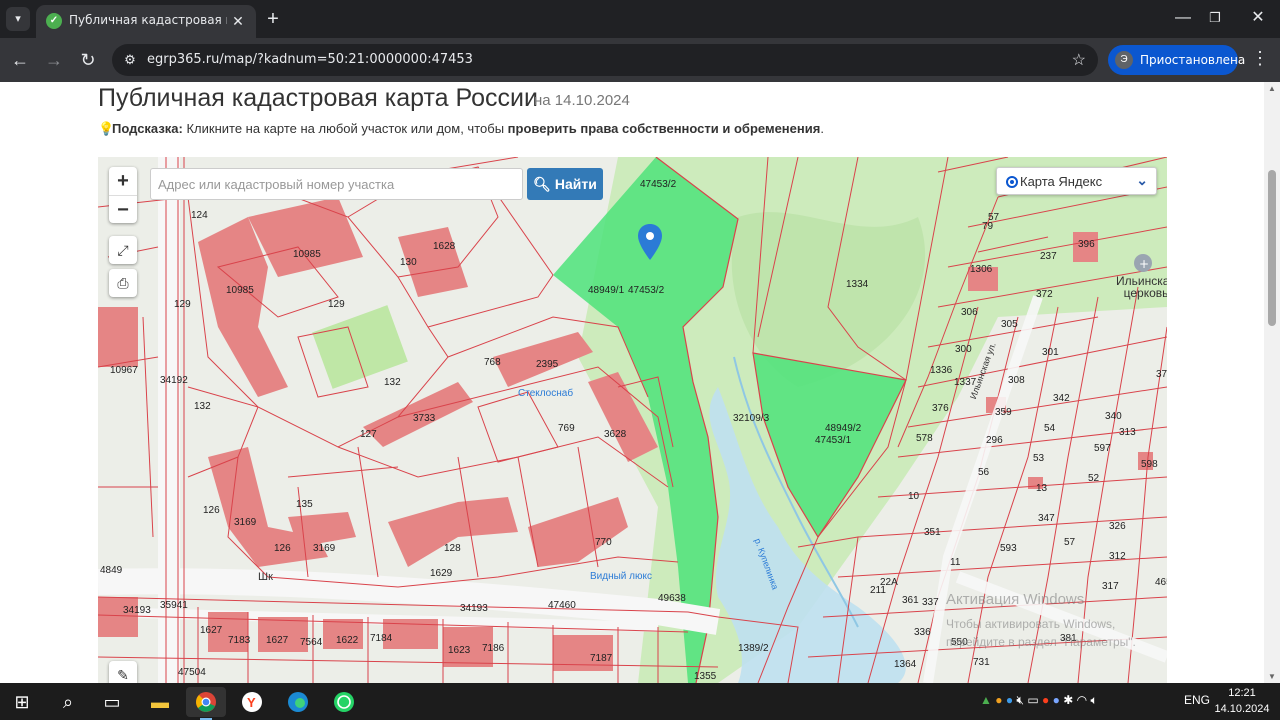 The height and width of the screenshot is (722, 1280). I want to click on scroll-down-icon: ▼, so click(1272, 676).